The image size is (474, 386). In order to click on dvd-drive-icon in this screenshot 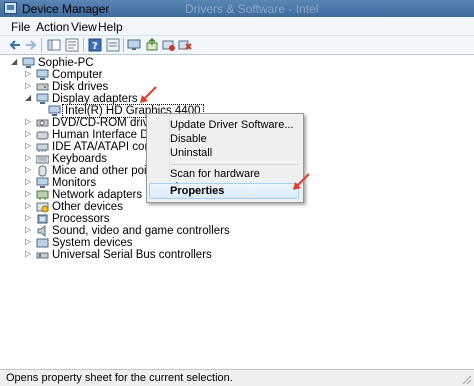, I will do `click(42, 123)`.